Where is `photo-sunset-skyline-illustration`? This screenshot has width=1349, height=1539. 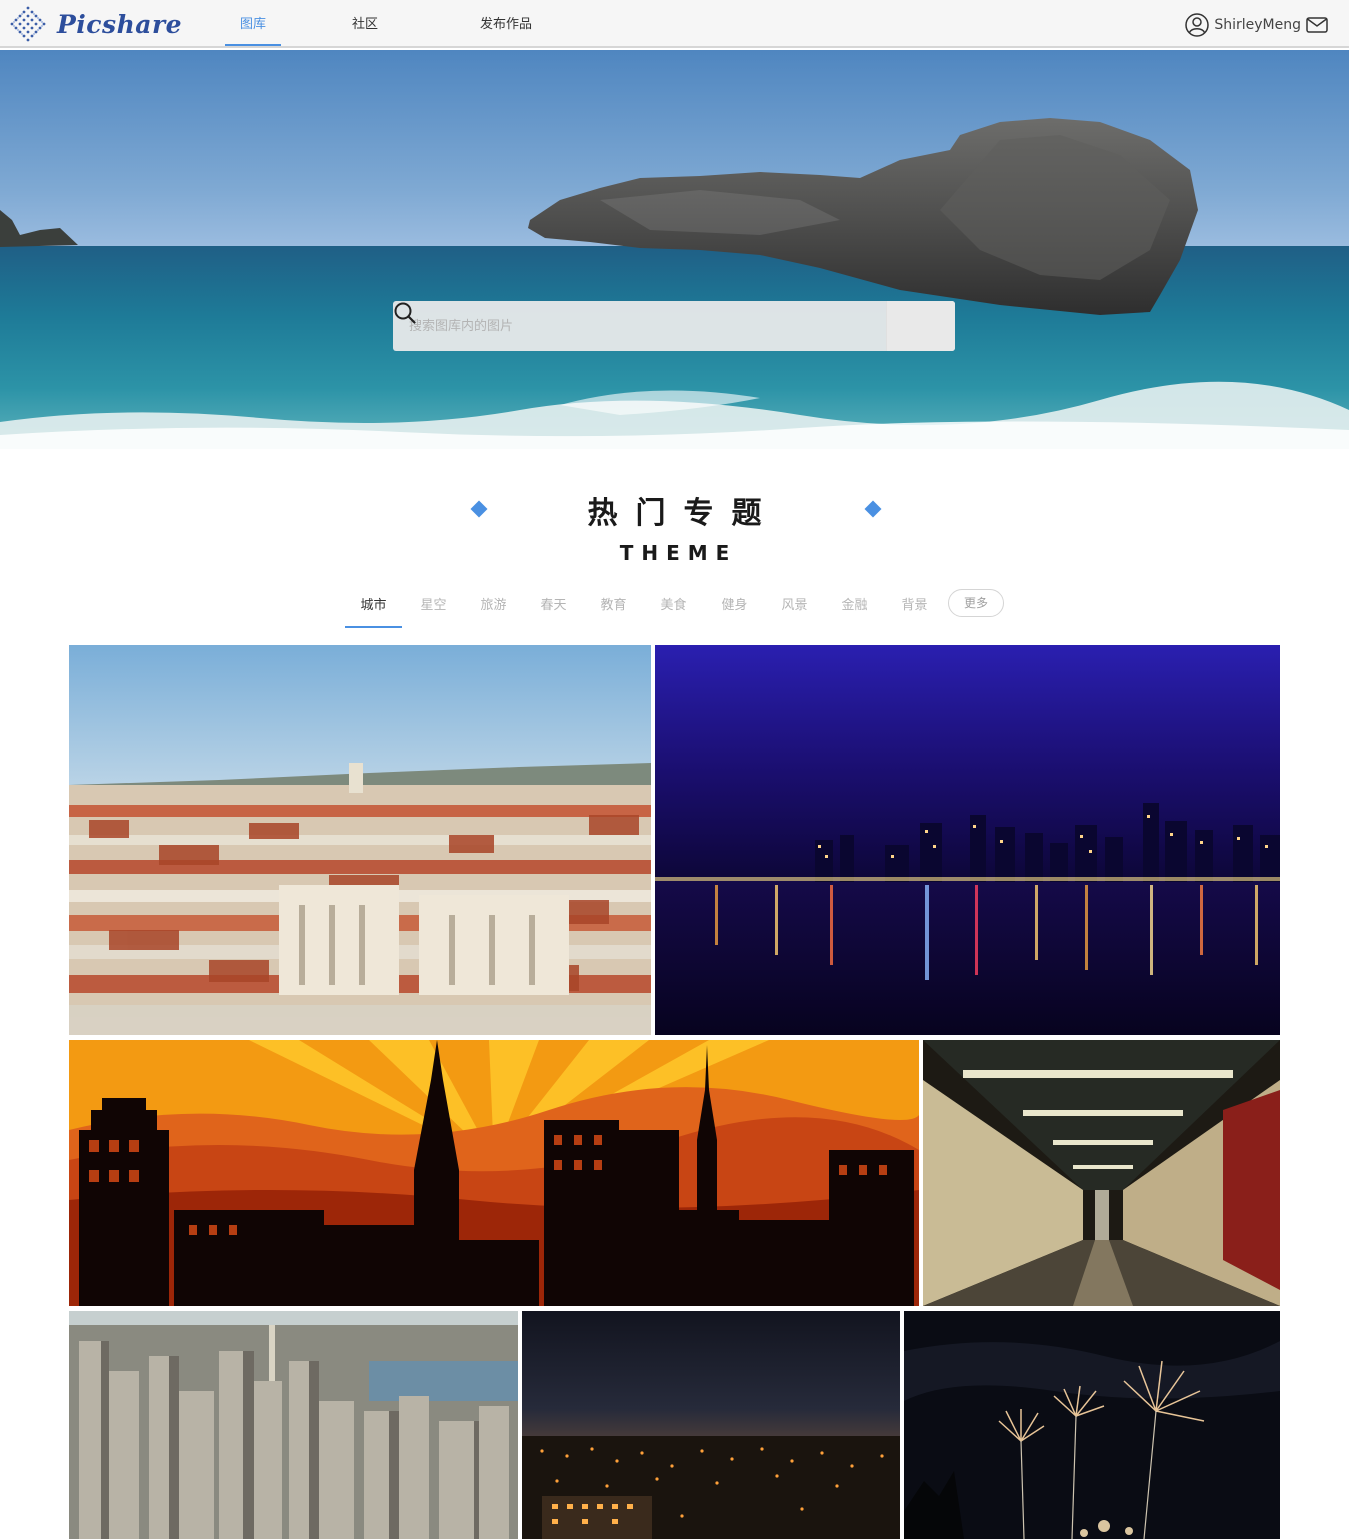
photo-sunset-skyline-illustration is located at coordinates (494, 1173).